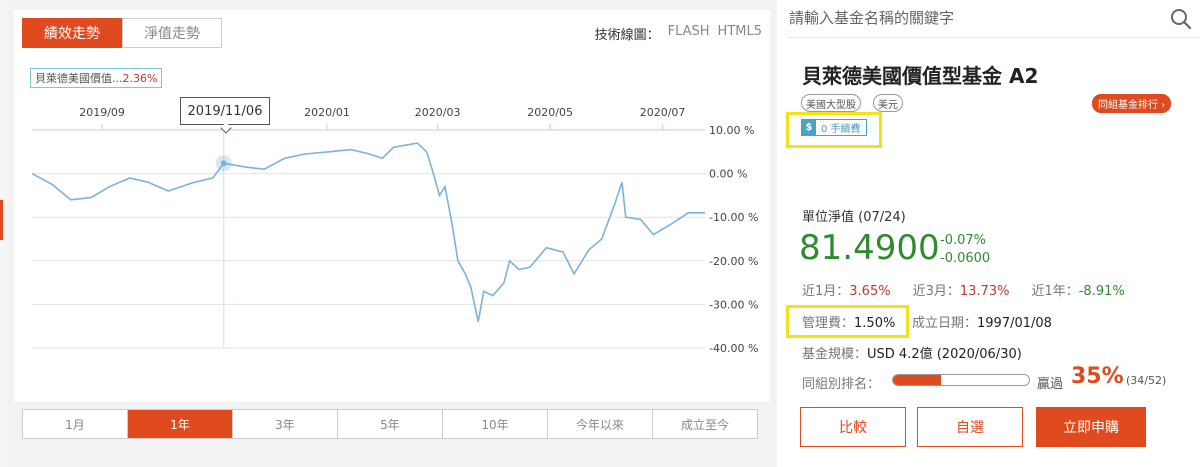  Describe the element at coordinates (869, 248) in the screenshot. I see `nav-value: 81.4900` at that location.